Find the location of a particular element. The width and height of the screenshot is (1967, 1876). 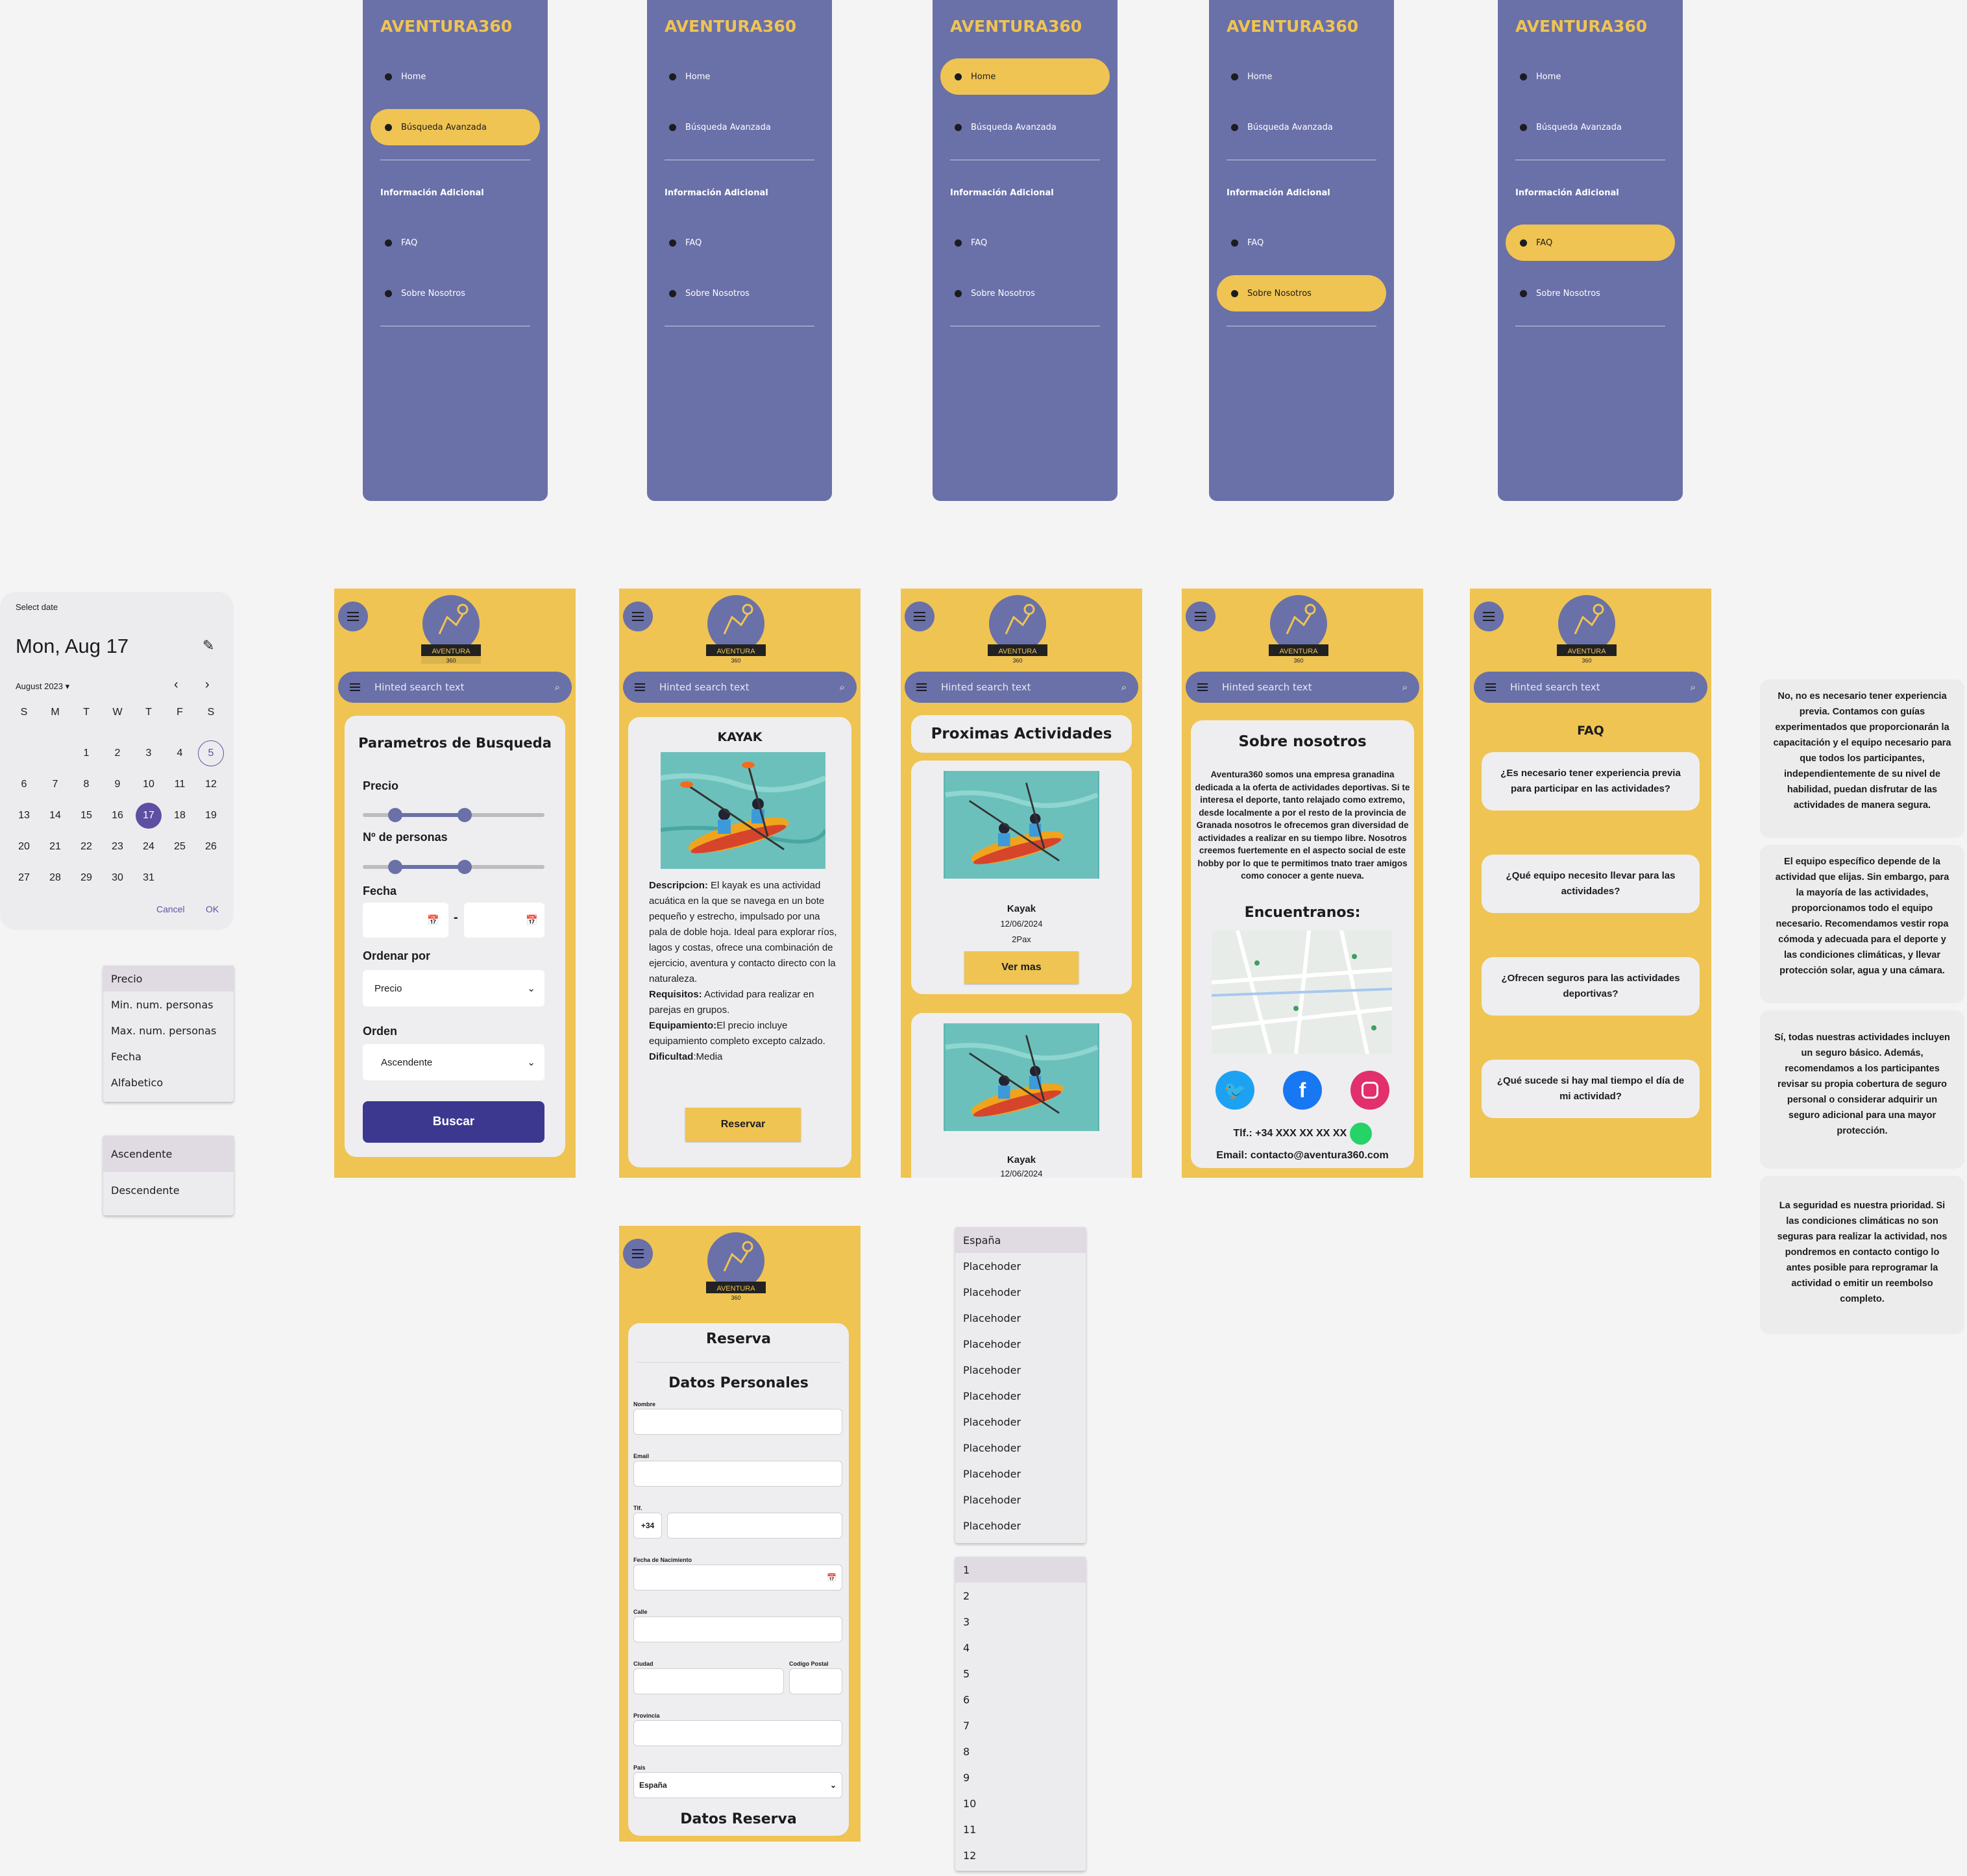

calendar-day: 25 is located at coordinates (179, 846).